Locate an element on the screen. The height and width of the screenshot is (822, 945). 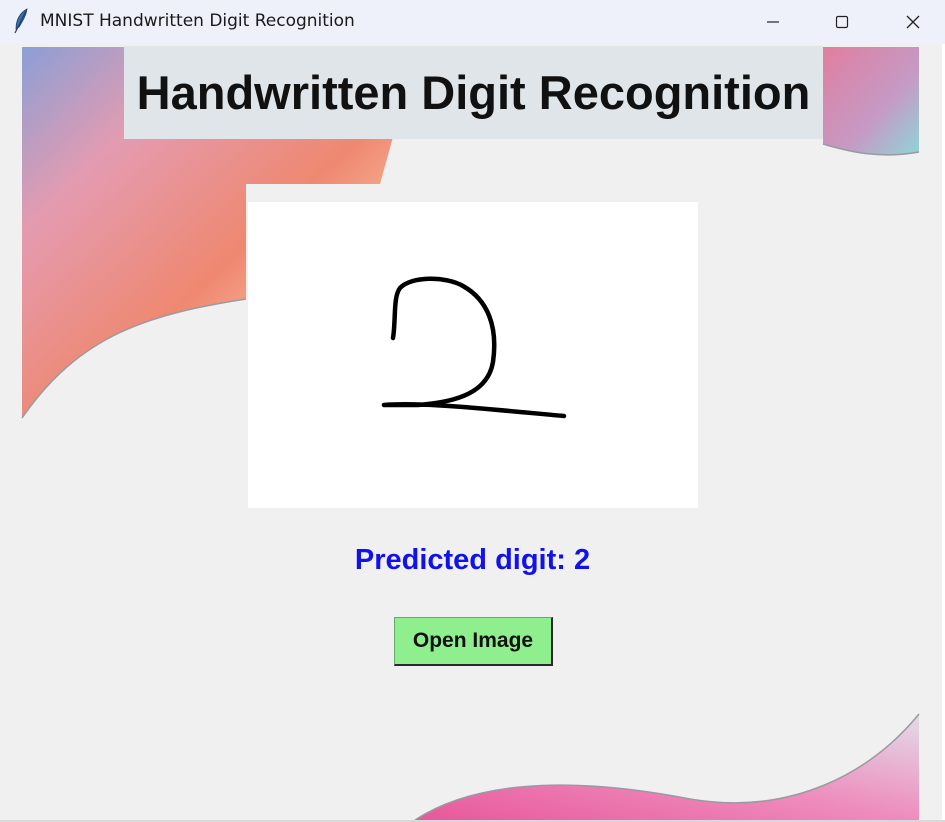
maximize-button is located at coordinates (842, 22).